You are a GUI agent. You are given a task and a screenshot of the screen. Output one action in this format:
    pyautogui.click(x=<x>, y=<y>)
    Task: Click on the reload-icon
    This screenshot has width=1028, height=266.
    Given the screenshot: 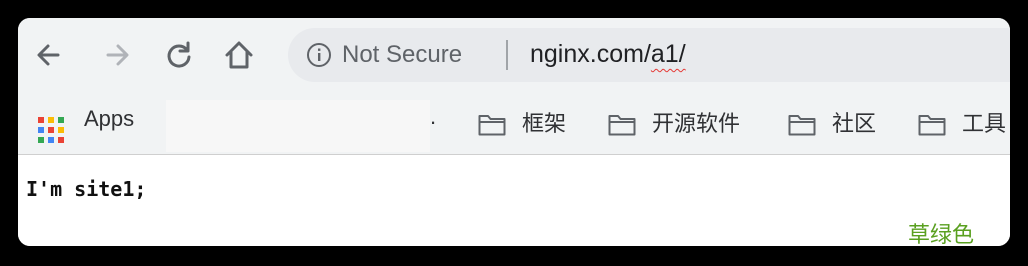 What is the action you would take?
    pyautogui.click(x=179, y=54)
    